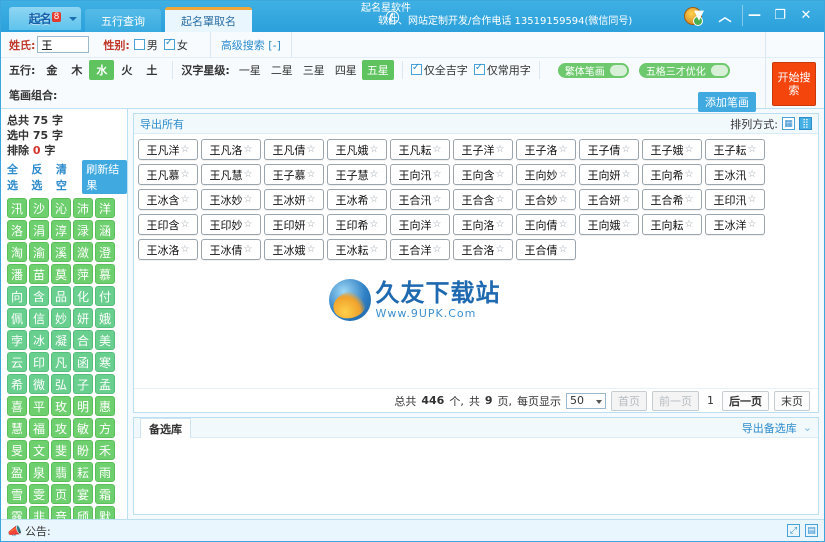 This screenshot has width=825, height=542. I want to click on character-tile: 溪, so click(61, 252).